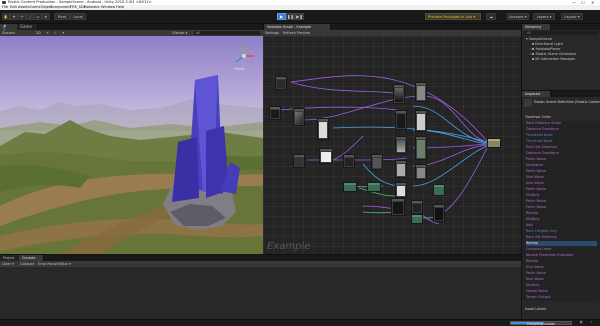  Describe the element at coordinates (244, 55) in the screenshot. I see `orientation-gizmo` at that location.